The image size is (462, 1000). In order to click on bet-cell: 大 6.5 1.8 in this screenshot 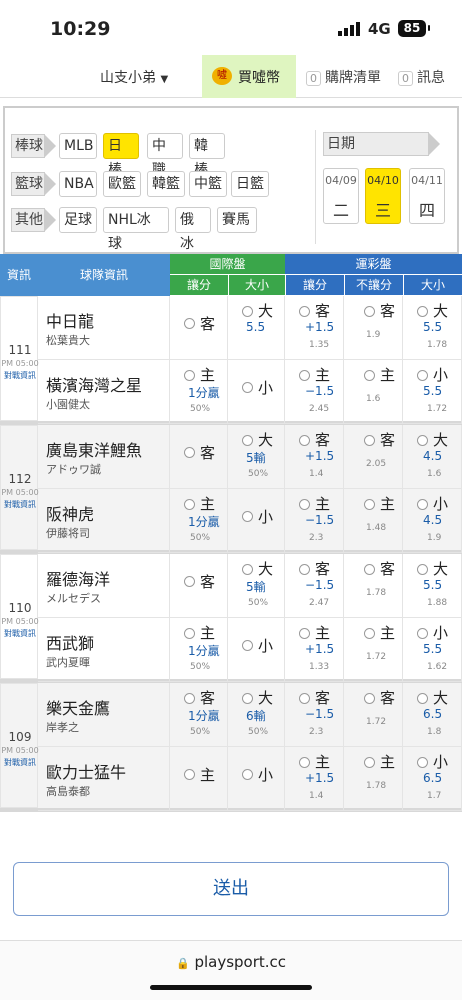, I will do `click(432, 715)`.